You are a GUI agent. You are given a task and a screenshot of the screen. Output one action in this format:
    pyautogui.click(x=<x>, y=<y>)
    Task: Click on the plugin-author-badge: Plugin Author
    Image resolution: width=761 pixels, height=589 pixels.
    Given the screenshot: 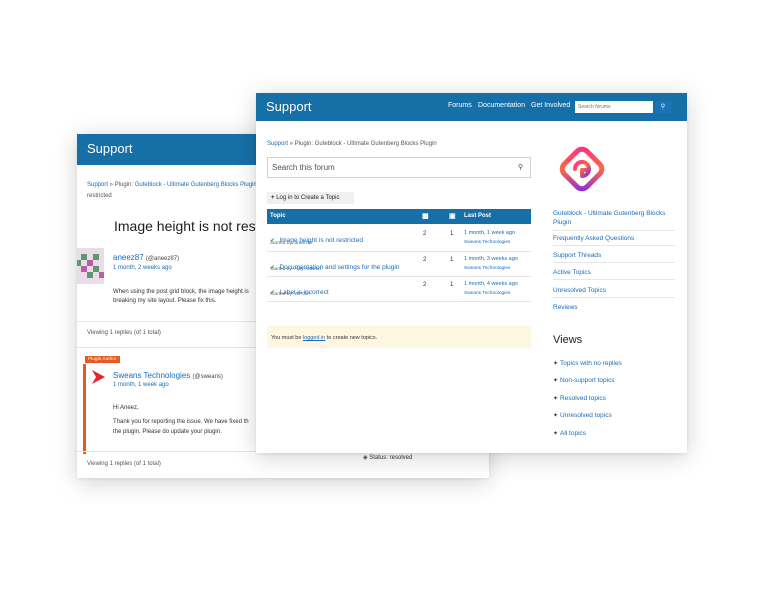 What is the action you would take?
    pyautogui.click(x=102, y=359)
    